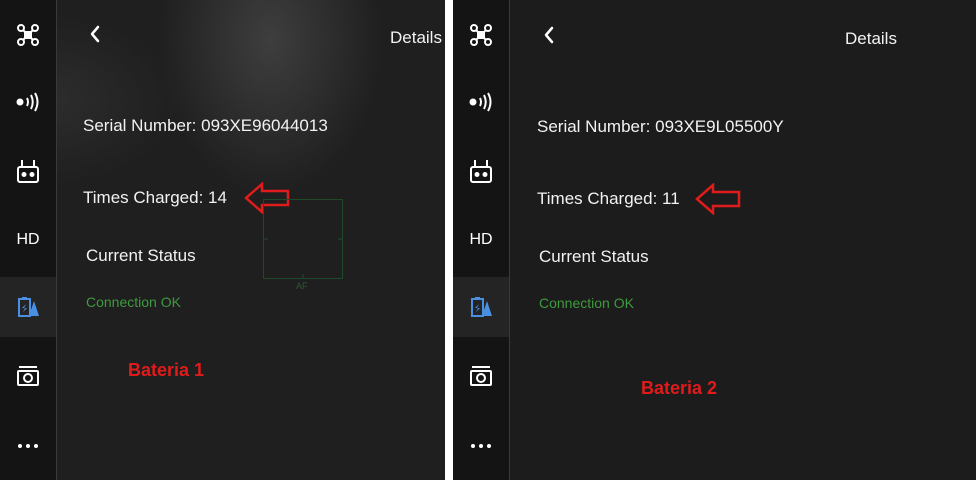 The width and height of the screenshot is (976, 480). I want to click on serial-number-row: Serial Number: 093XE9L05500Y, so click(660, 127).